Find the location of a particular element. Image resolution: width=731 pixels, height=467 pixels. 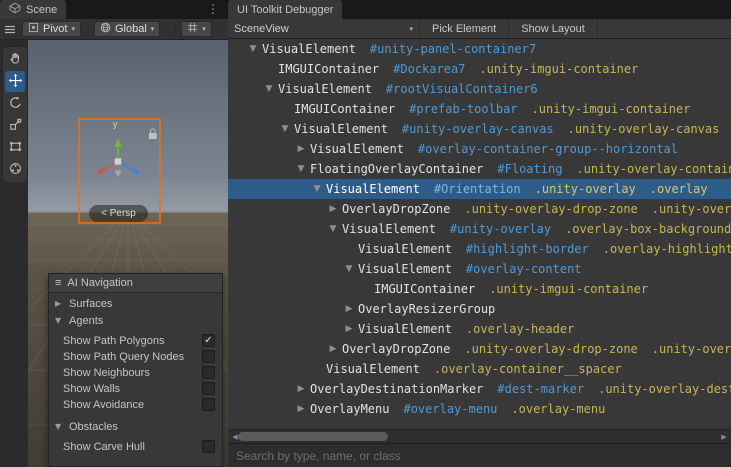

search-bar is located at coordinates (479, 455).